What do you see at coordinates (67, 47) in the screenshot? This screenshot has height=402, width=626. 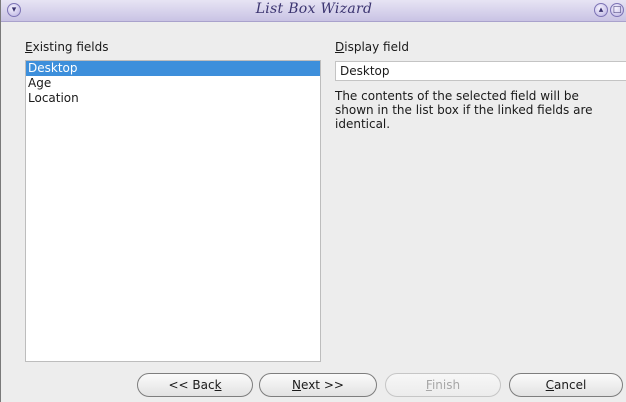 I see `existing-fields-label: Existing fields` at bounding box center [67, 47].